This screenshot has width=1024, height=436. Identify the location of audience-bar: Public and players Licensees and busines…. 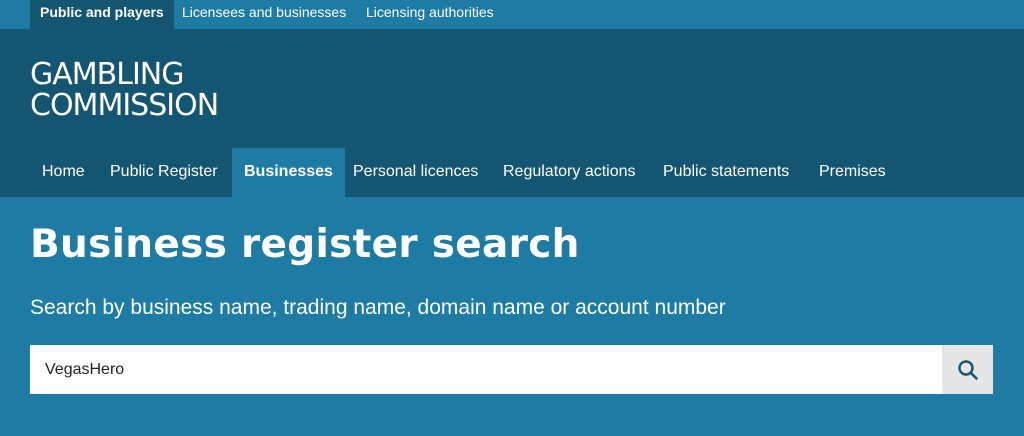
(512, 14).